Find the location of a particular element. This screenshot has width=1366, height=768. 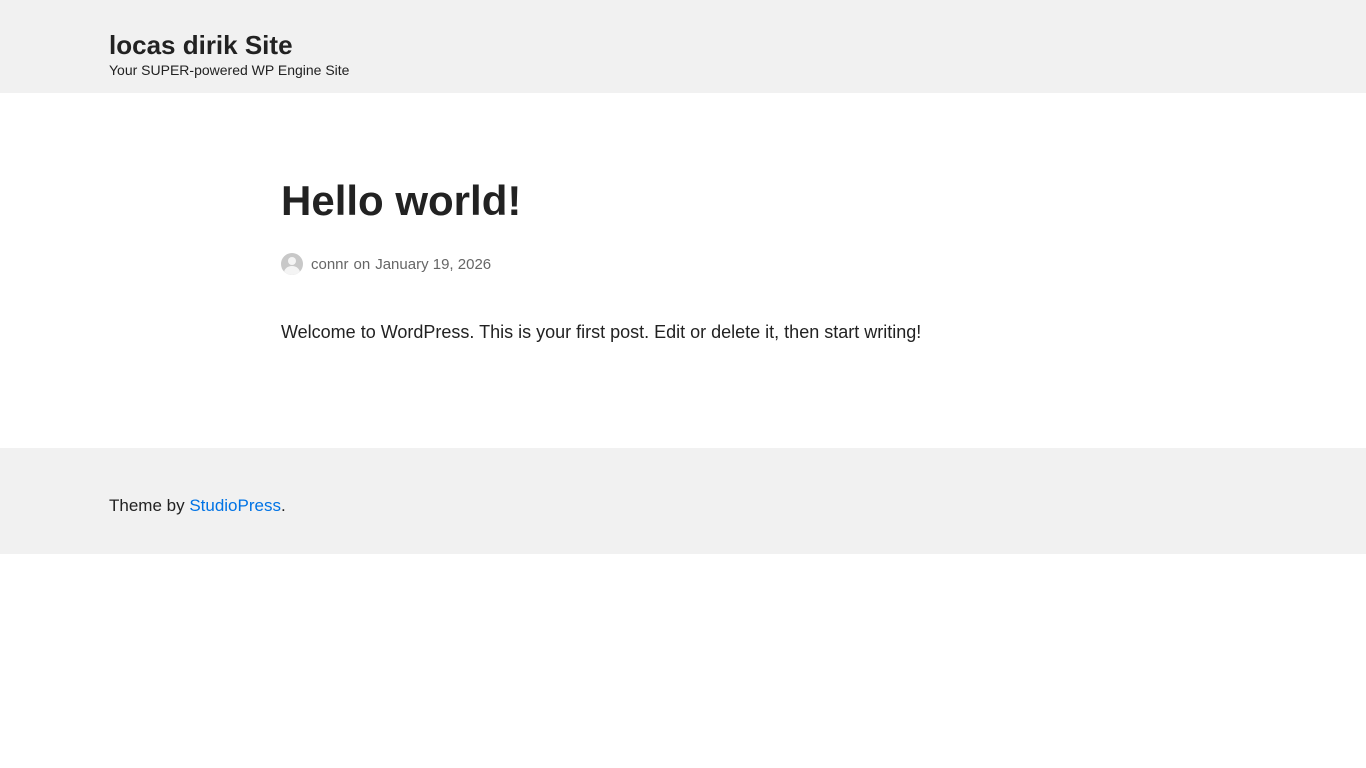

post-author: connr is located at coordinates (330, 264).